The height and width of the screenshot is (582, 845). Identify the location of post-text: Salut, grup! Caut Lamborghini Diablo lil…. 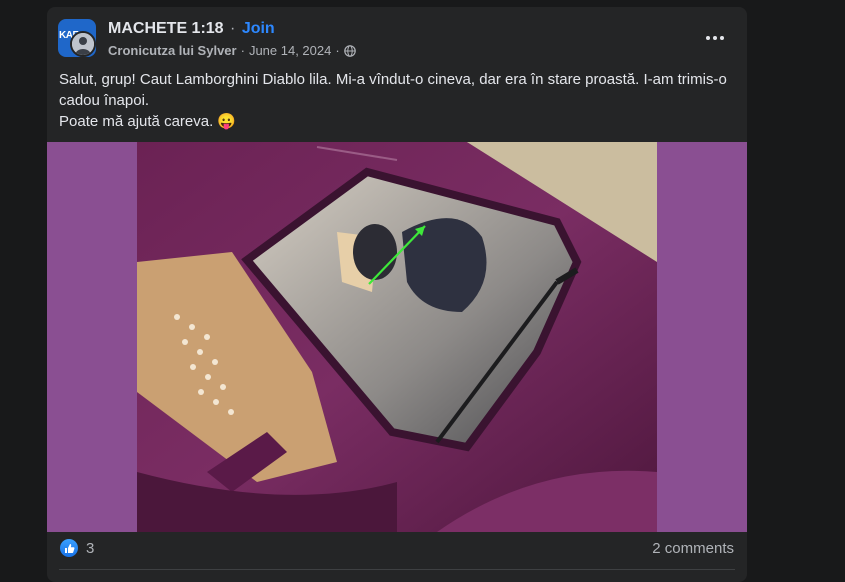
(397, 100).